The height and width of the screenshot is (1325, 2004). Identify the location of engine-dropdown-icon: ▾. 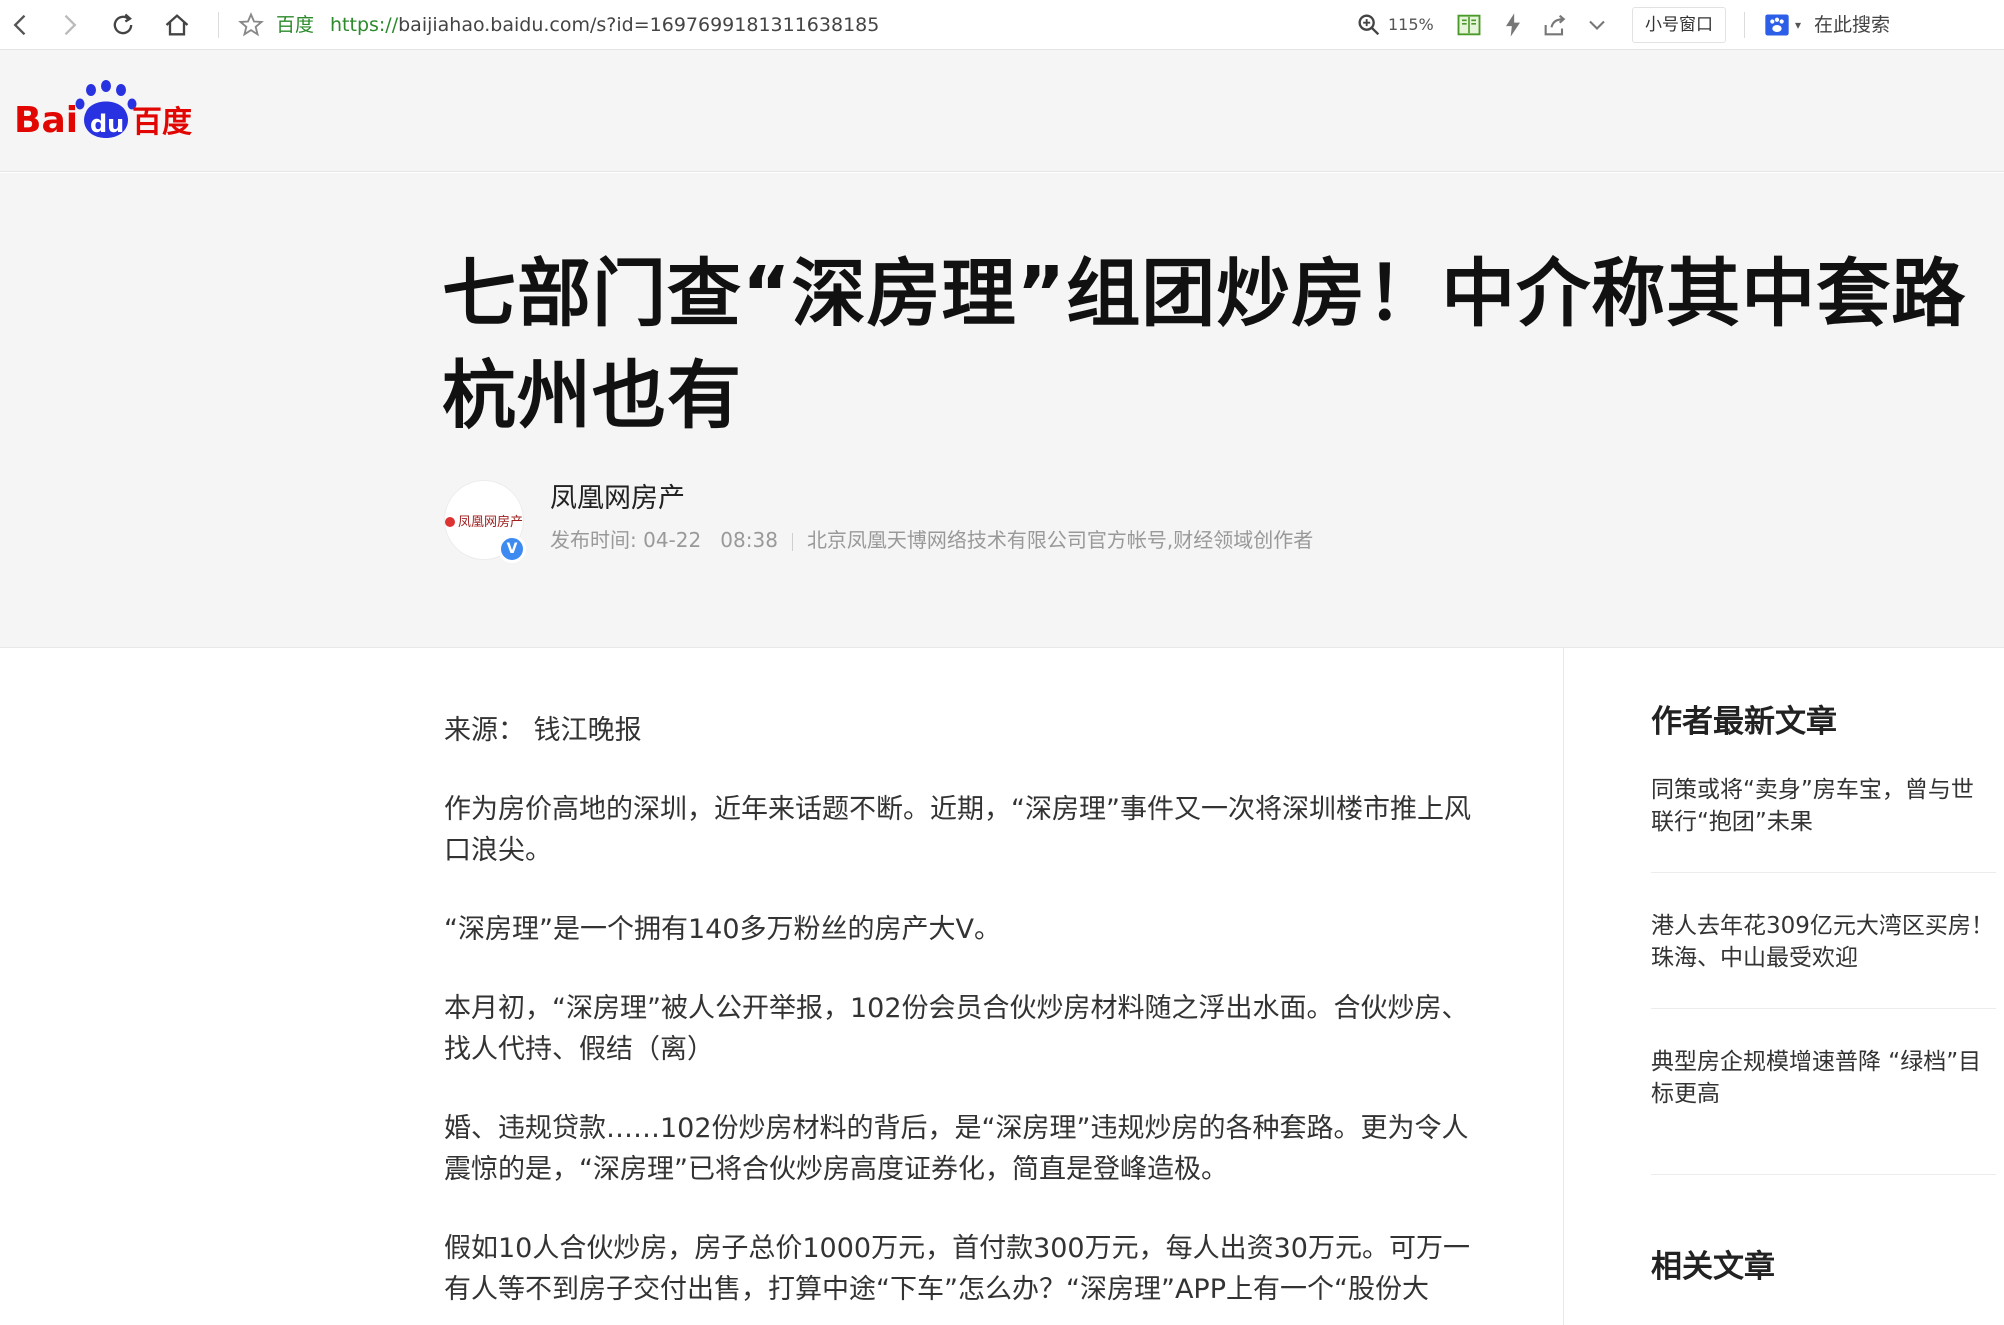
(1798, 25).